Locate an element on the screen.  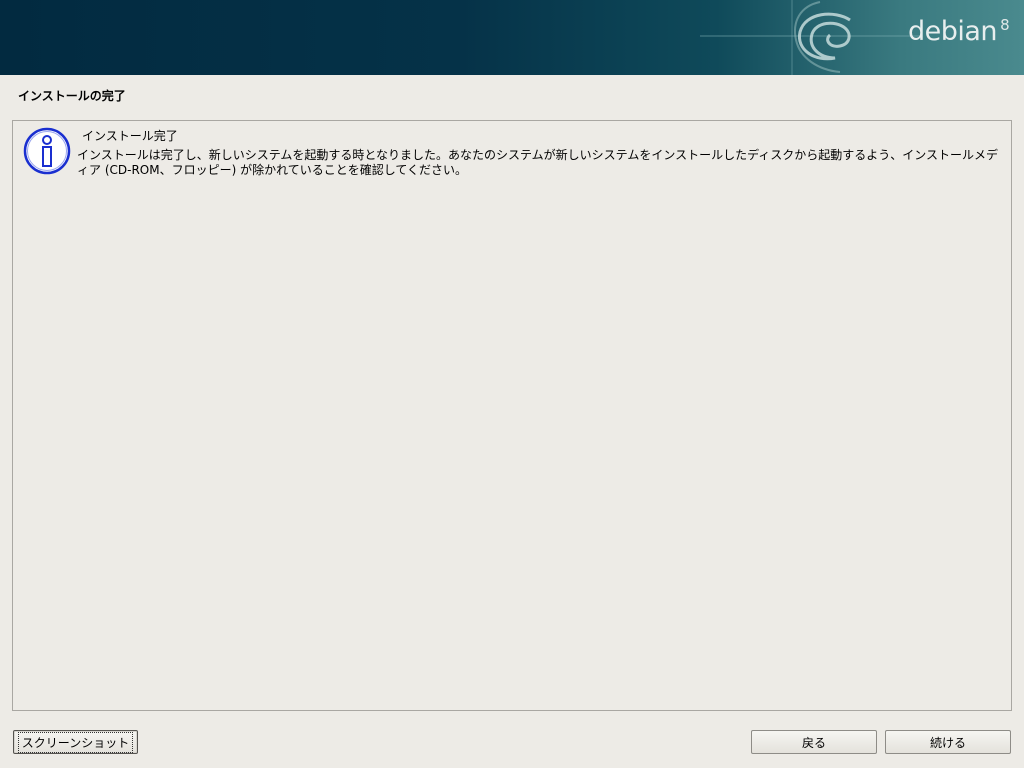
screenshot-button-label: スクリーンショット is located at coordinates (75, 742).